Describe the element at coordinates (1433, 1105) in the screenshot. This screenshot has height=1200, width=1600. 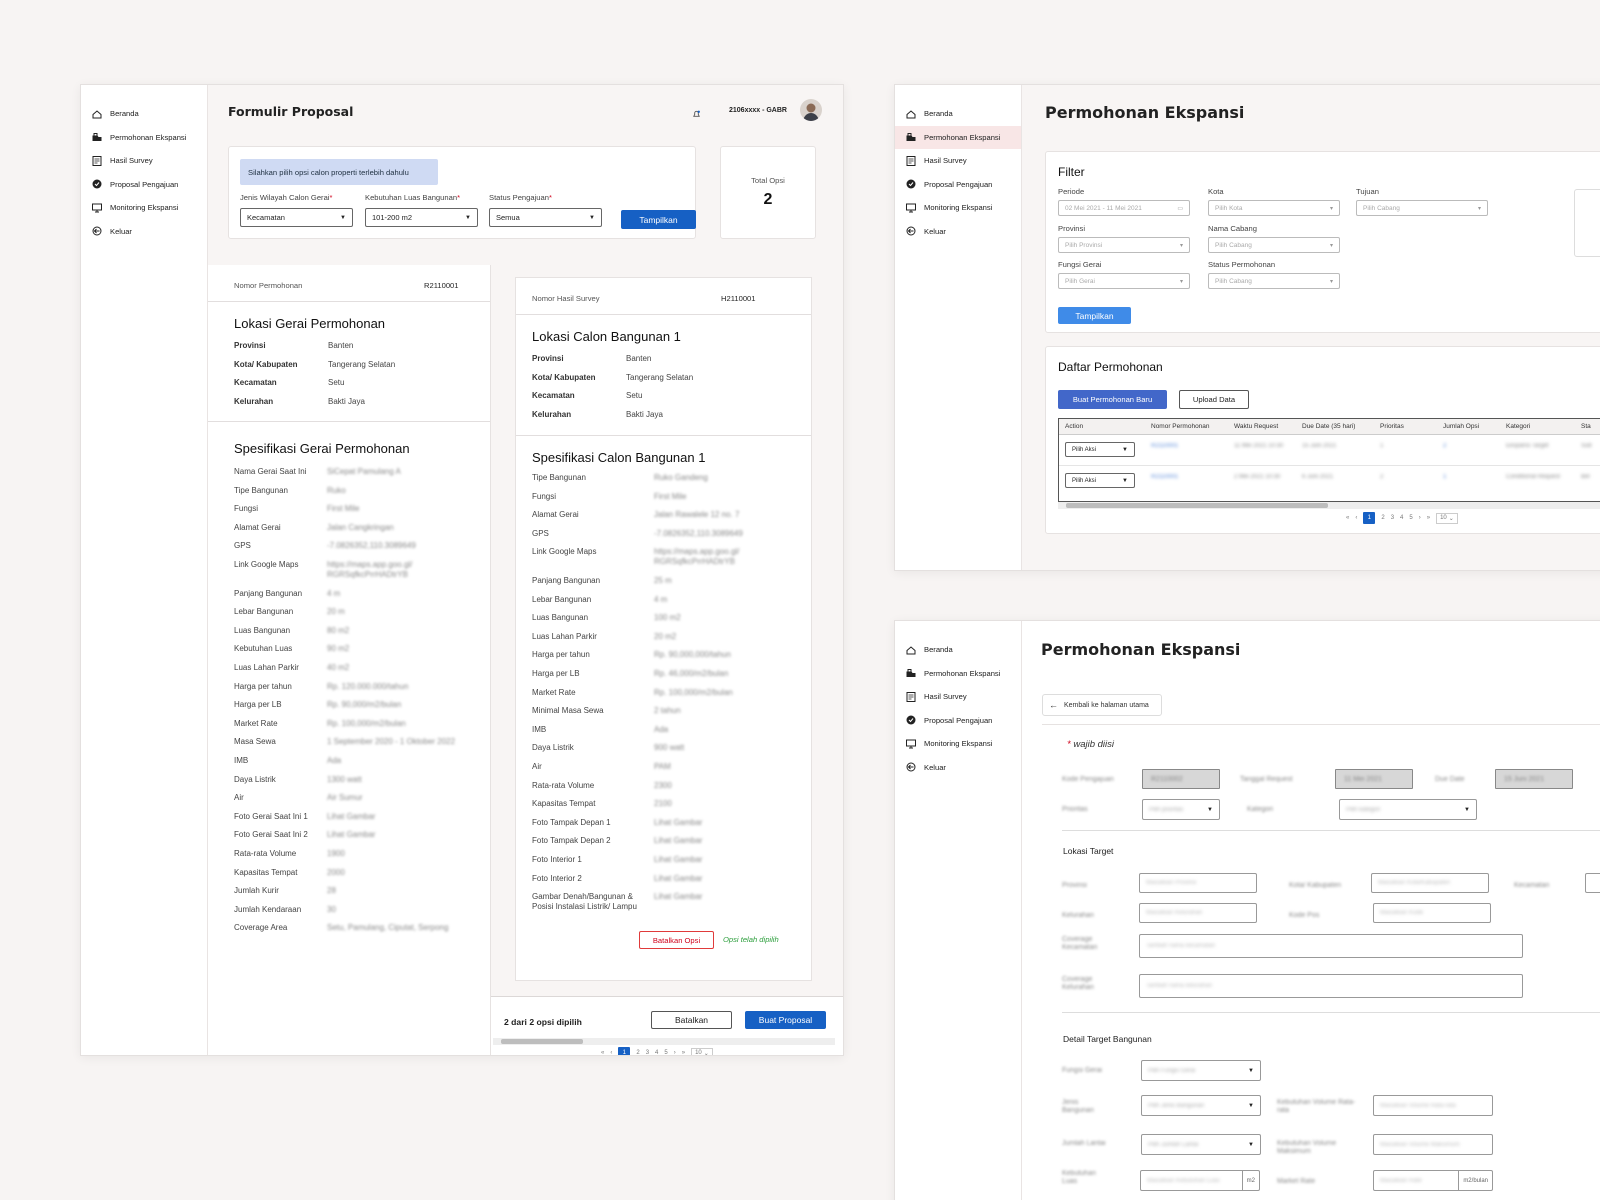
I see `text-input: Masukkan Volume Rata-rata` at that location.